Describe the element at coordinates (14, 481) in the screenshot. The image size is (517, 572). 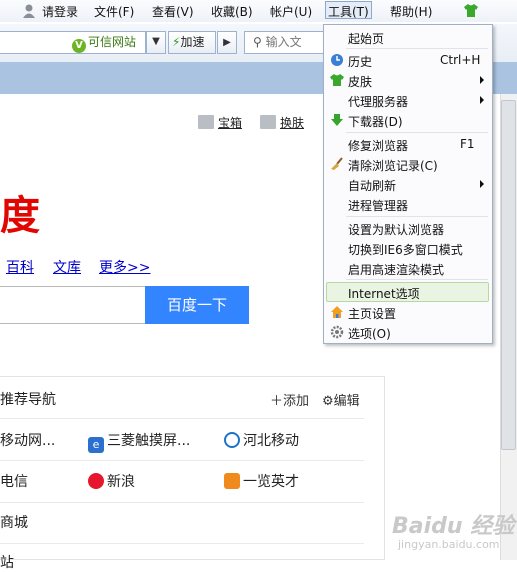
I see `site-link: 电信` at that location.